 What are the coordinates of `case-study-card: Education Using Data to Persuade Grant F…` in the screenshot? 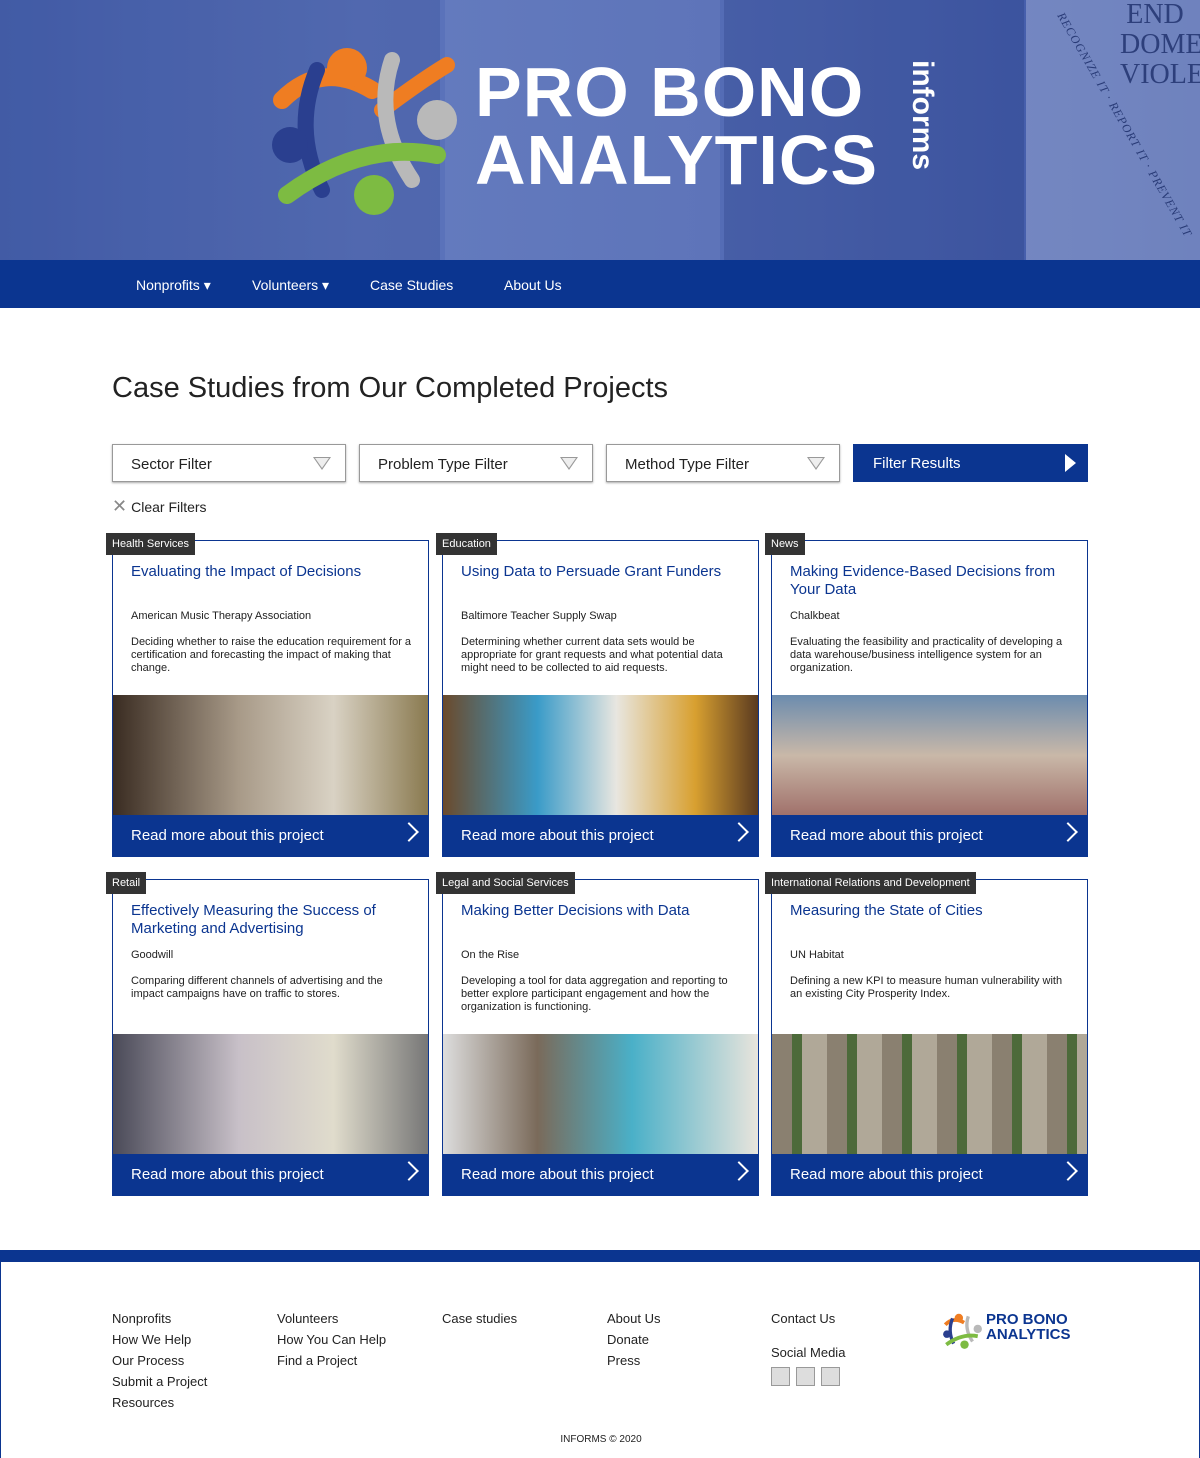 It's located at (597, 695).